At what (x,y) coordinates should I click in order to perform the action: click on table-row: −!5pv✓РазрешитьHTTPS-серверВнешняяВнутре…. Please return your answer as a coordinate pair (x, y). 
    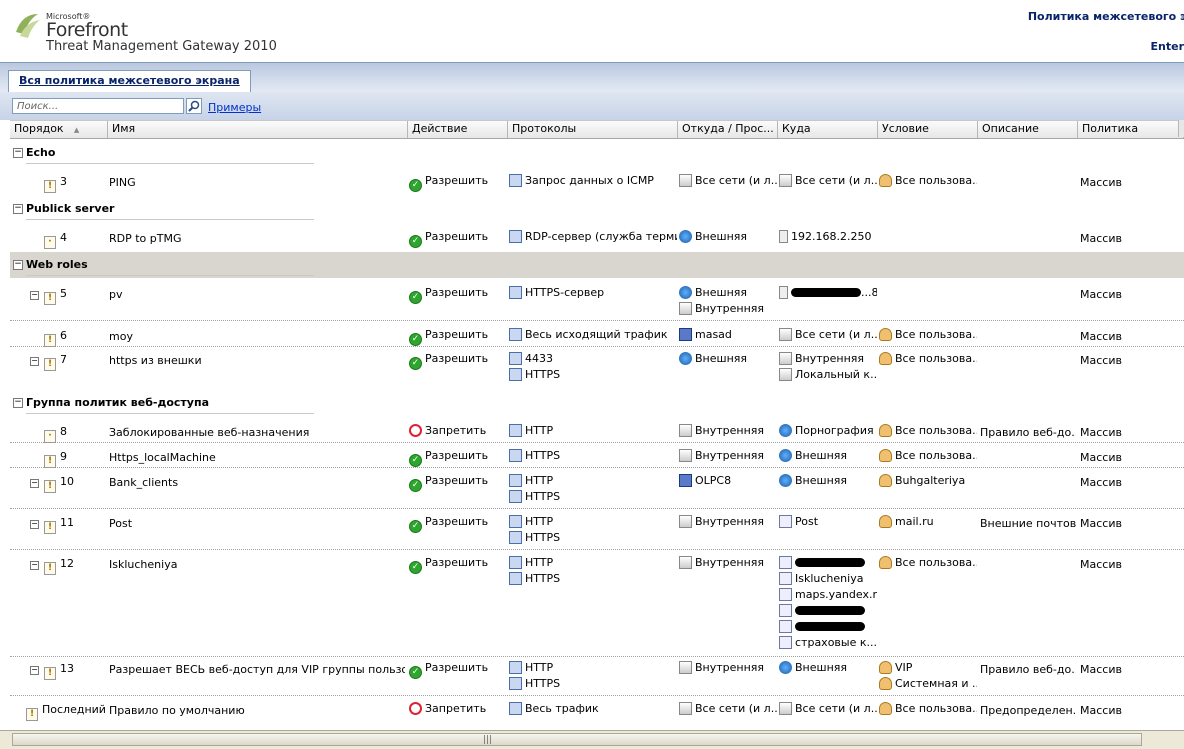
    Looking at the image, I should click on (597, 300).